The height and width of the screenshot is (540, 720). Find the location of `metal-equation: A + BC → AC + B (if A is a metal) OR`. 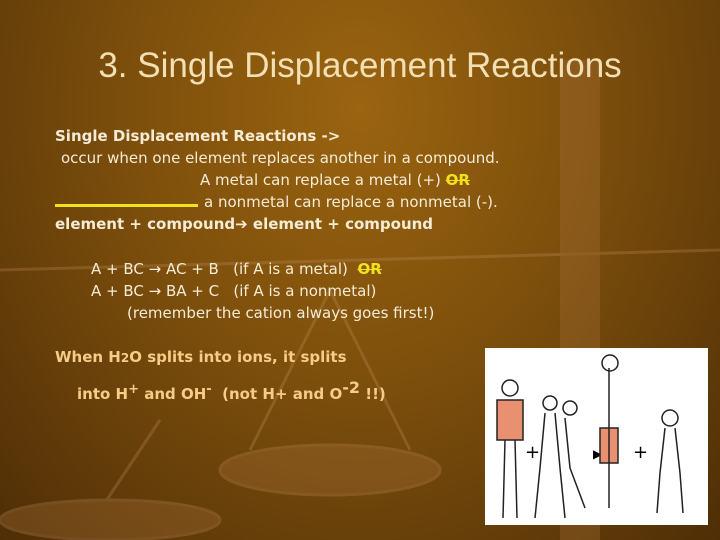

metal-equation: A + BC → AC + B (if A is a metal) OR is located at coordinates (236, 269).